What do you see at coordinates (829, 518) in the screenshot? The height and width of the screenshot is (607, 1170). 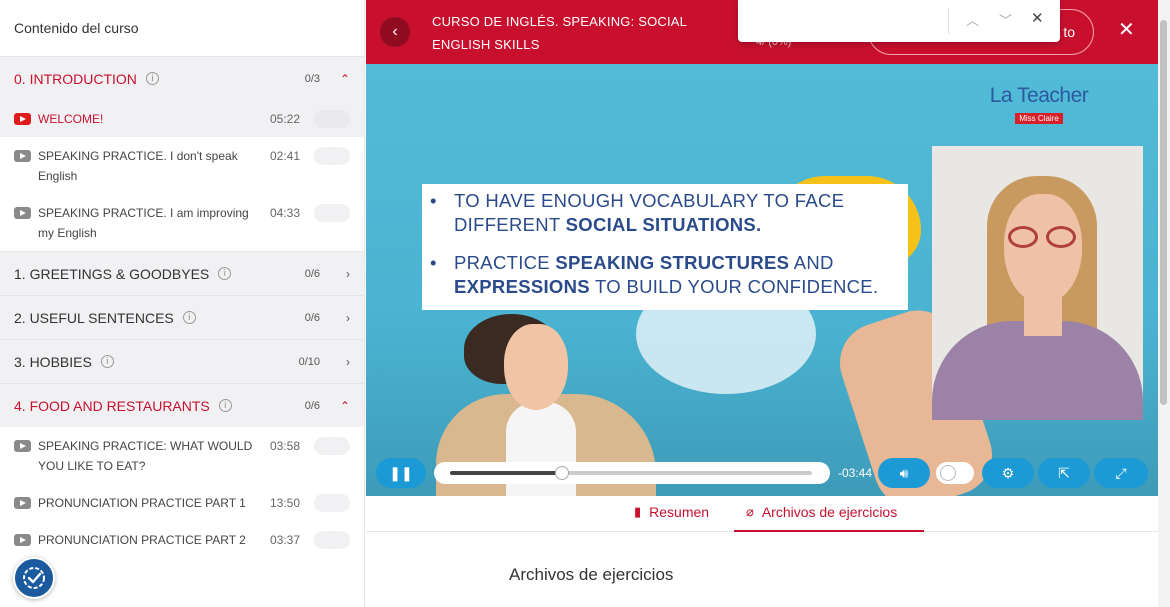 I see `tab-archivos: ⌀ Archivos de ejercicios` at bounding box center [829, 518].